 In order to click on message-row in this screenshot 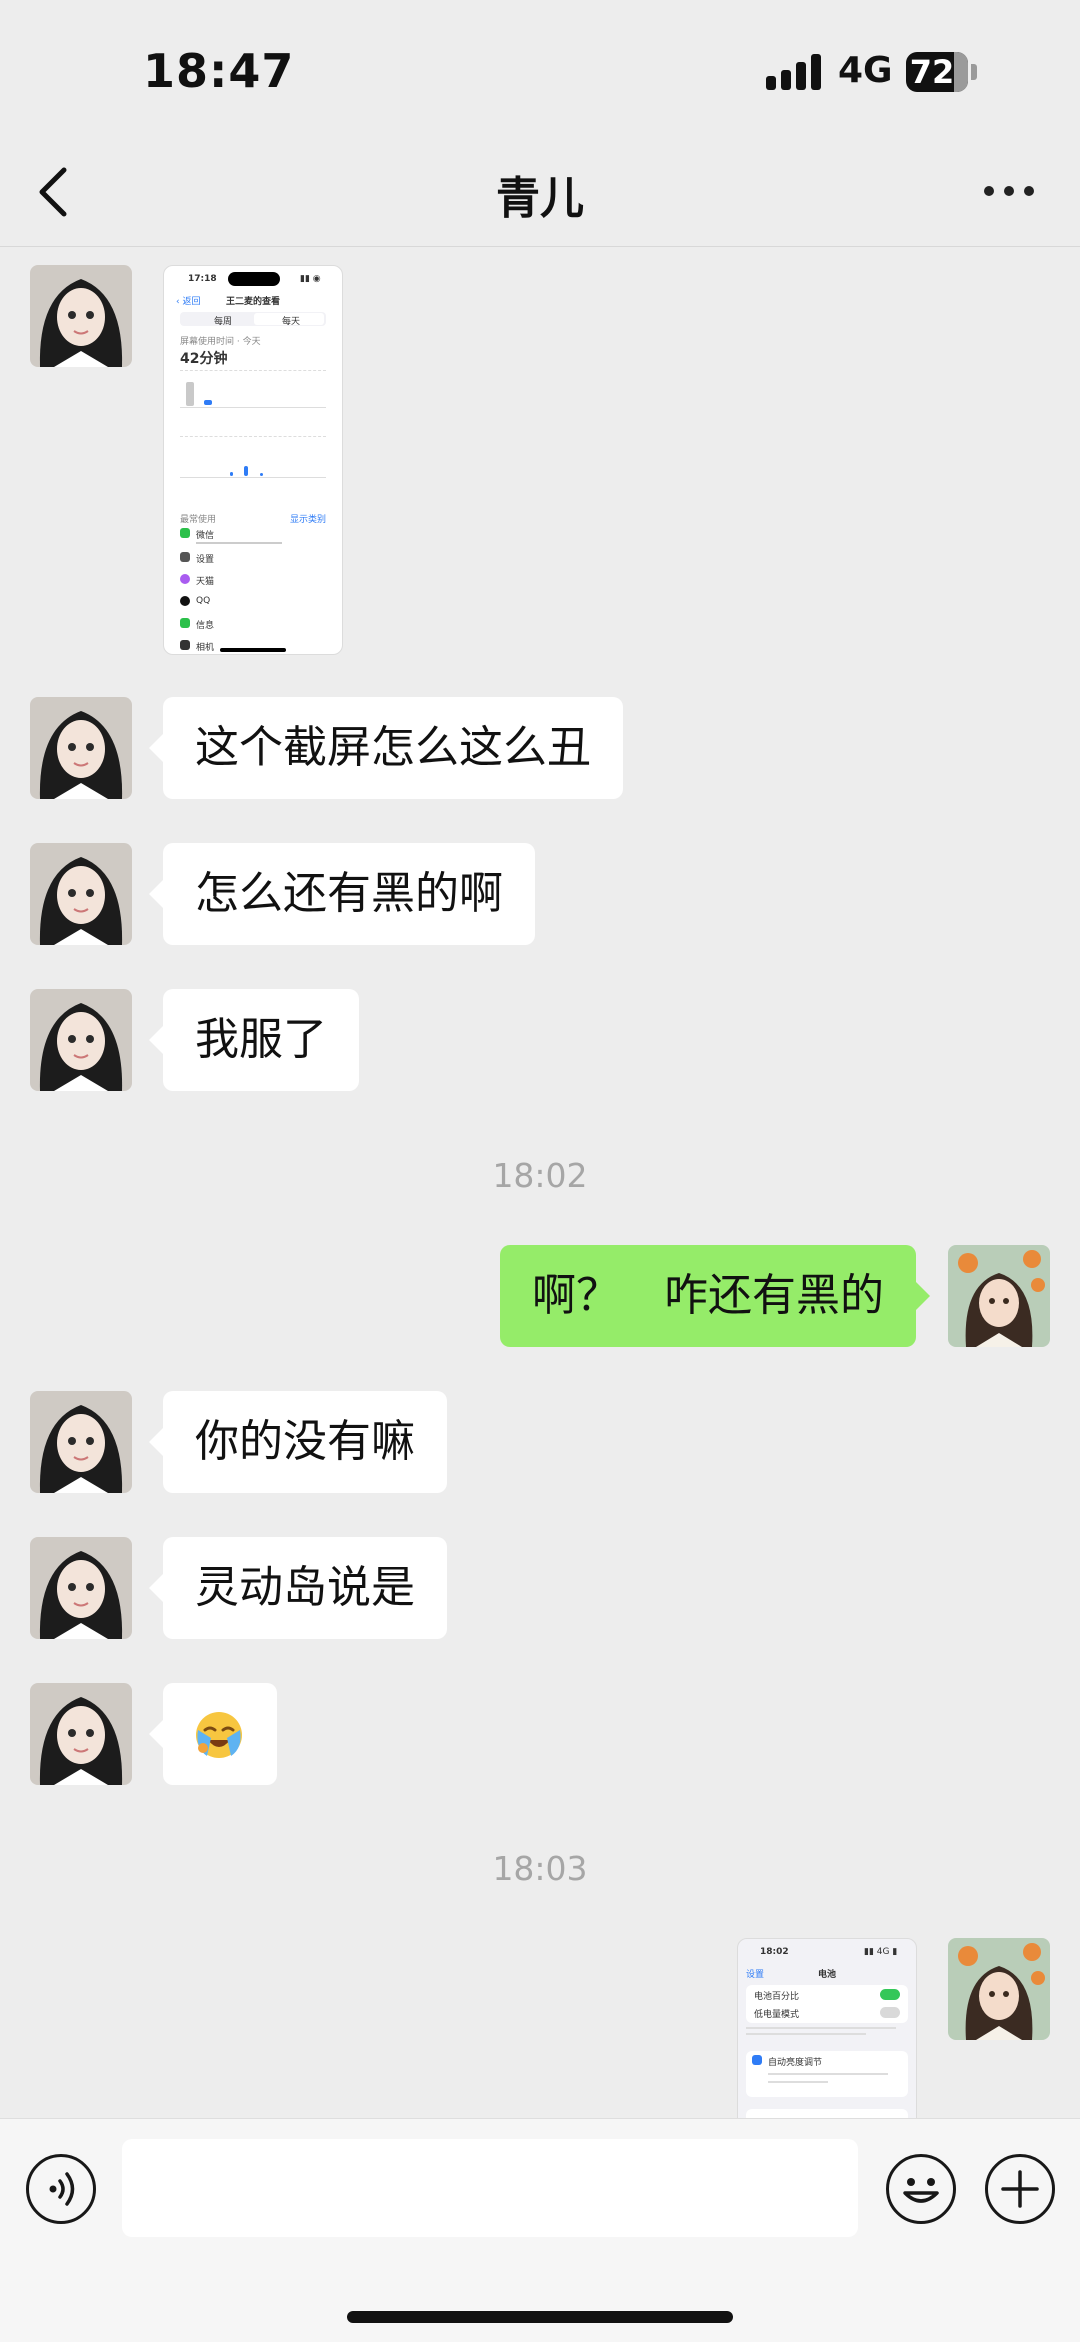, I will do `click(540, 1734)`.